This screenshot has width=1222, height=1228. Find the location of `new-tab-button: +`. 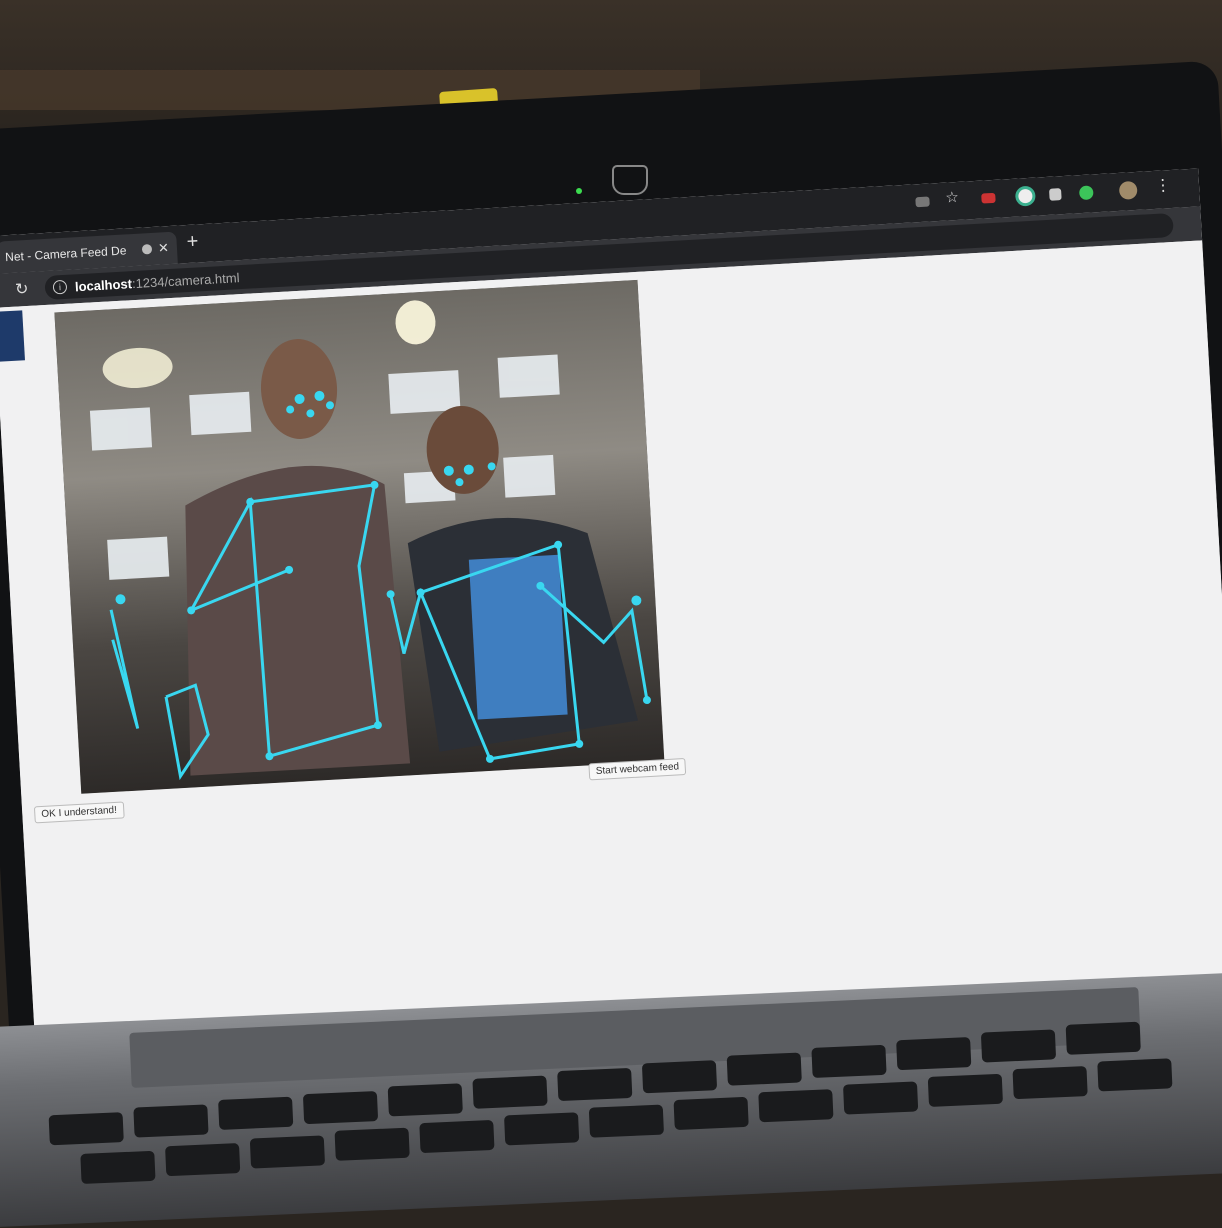

new-tab-button: + is located at coordinates (192, 242).